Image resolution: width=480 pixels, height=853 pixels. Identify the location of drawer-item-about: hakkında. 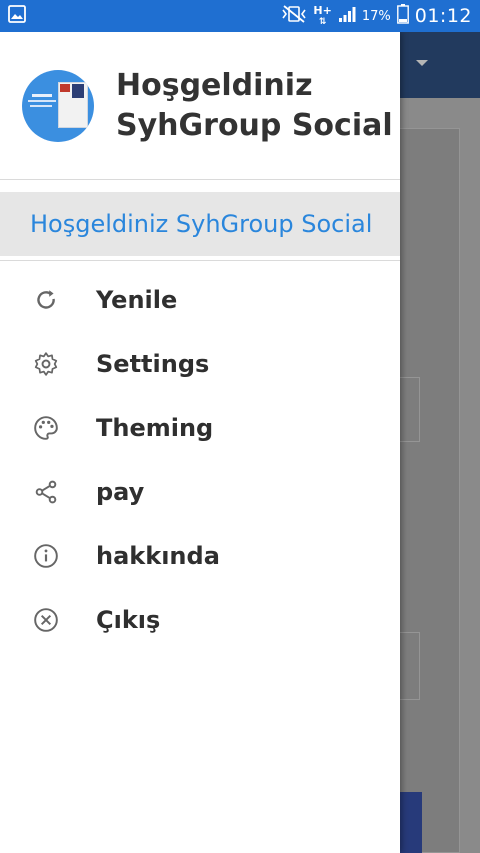
(200, 556).